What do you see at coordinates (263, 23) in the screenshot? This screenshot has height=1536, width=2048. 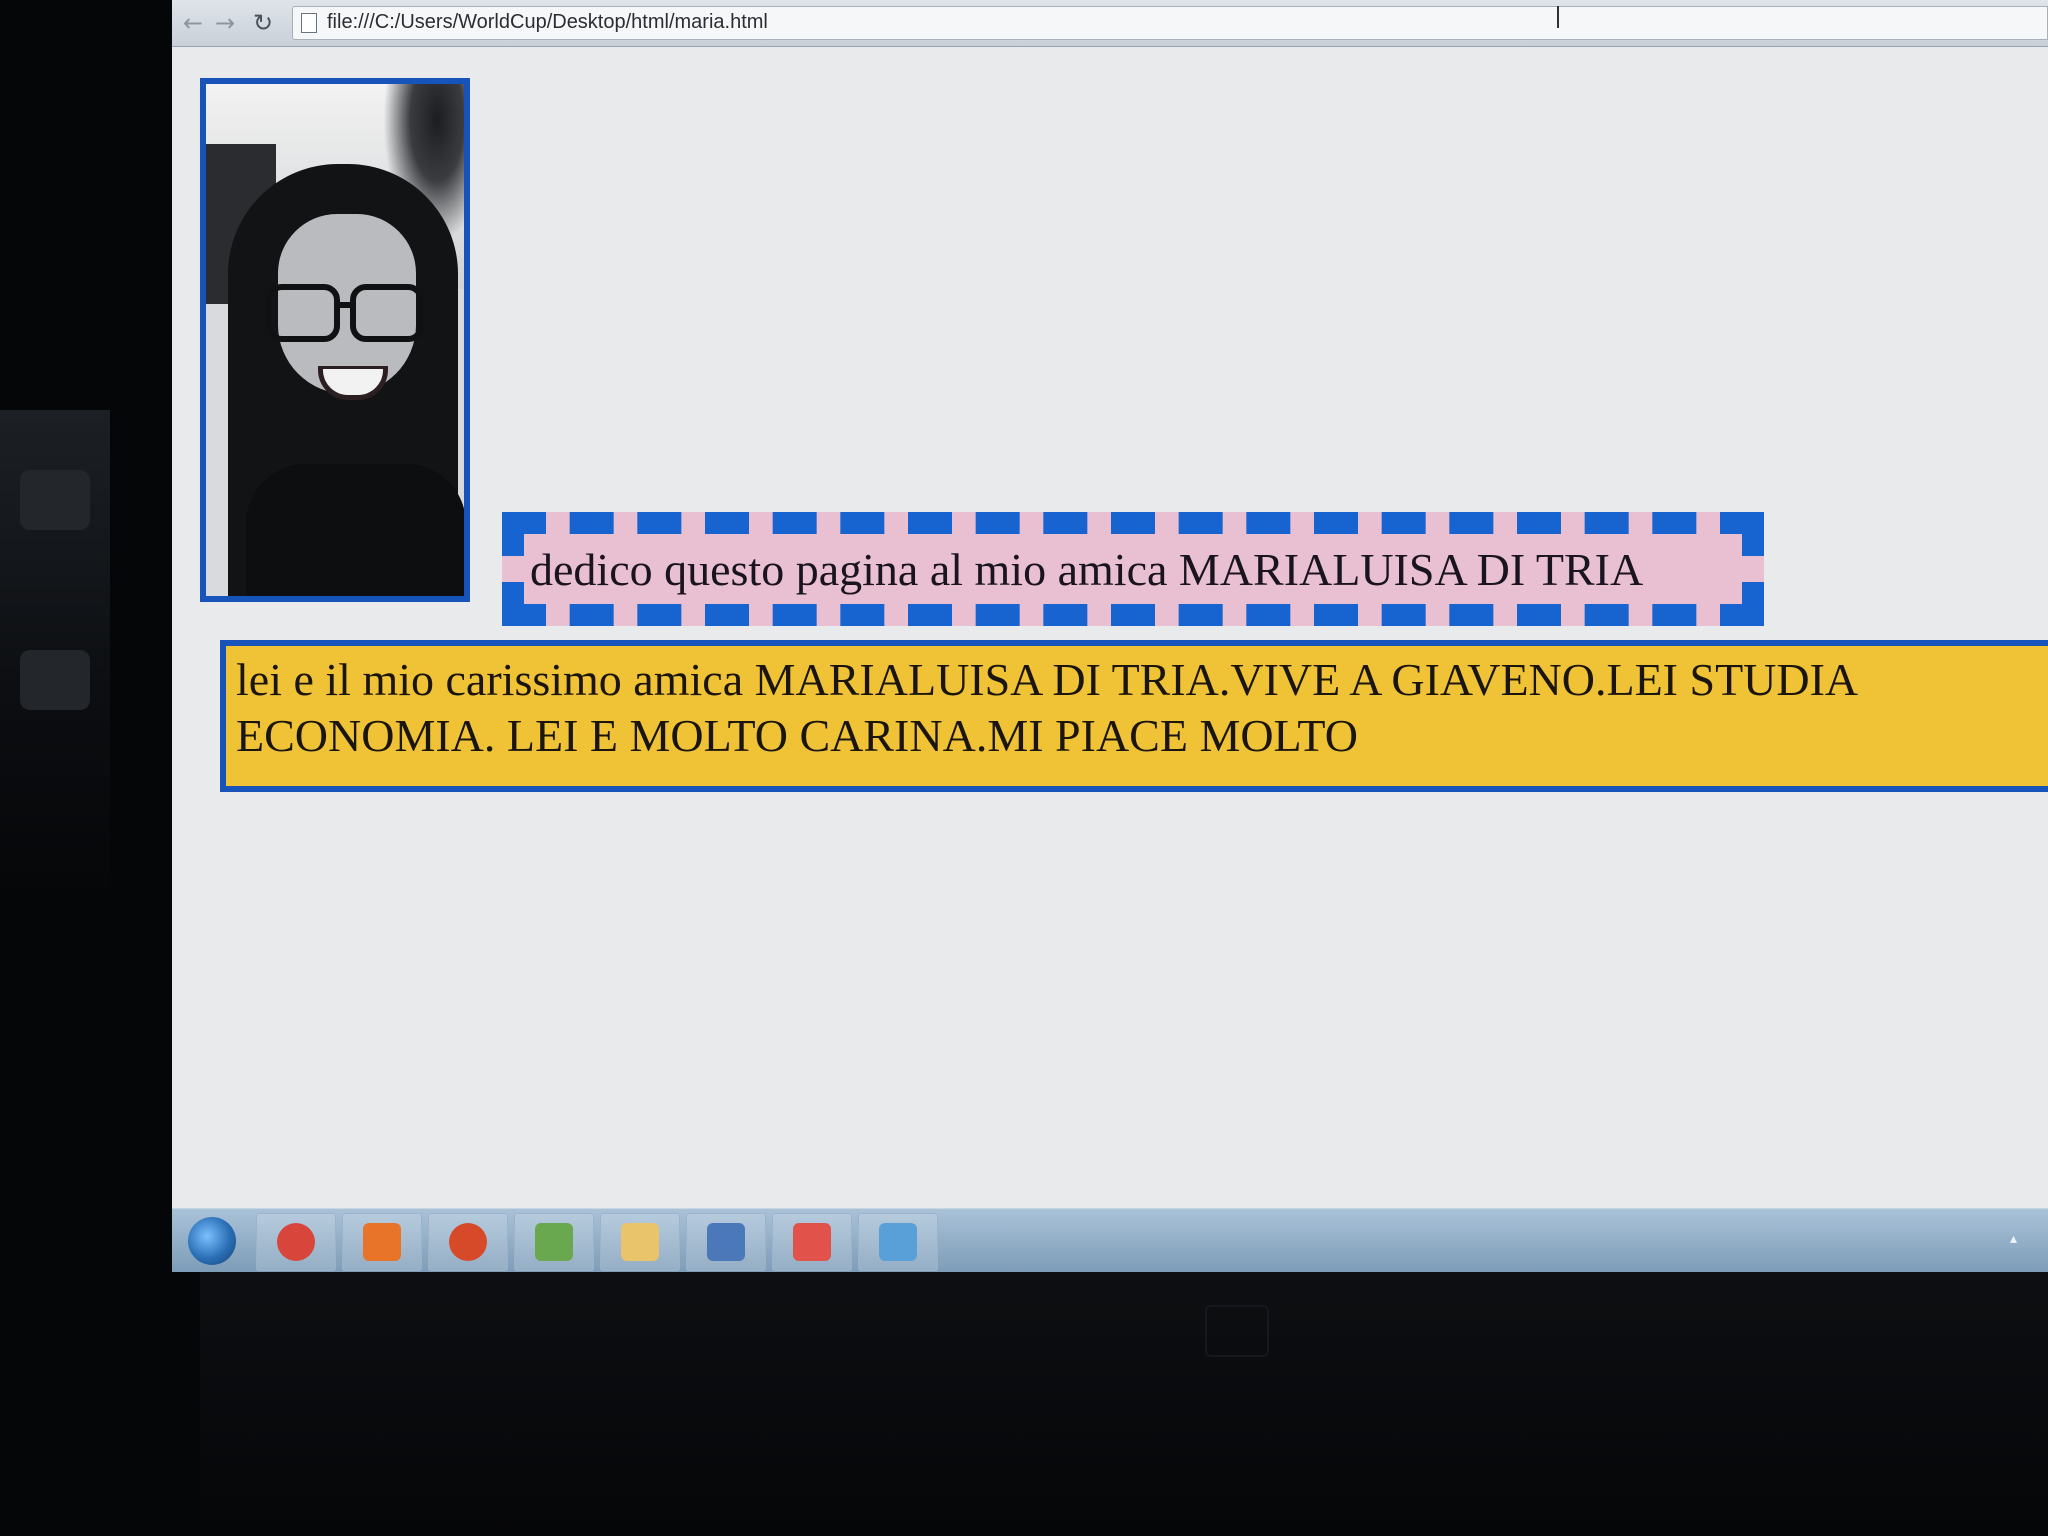 I see `reload-icon: ↻` at bounding box center [263, 23].